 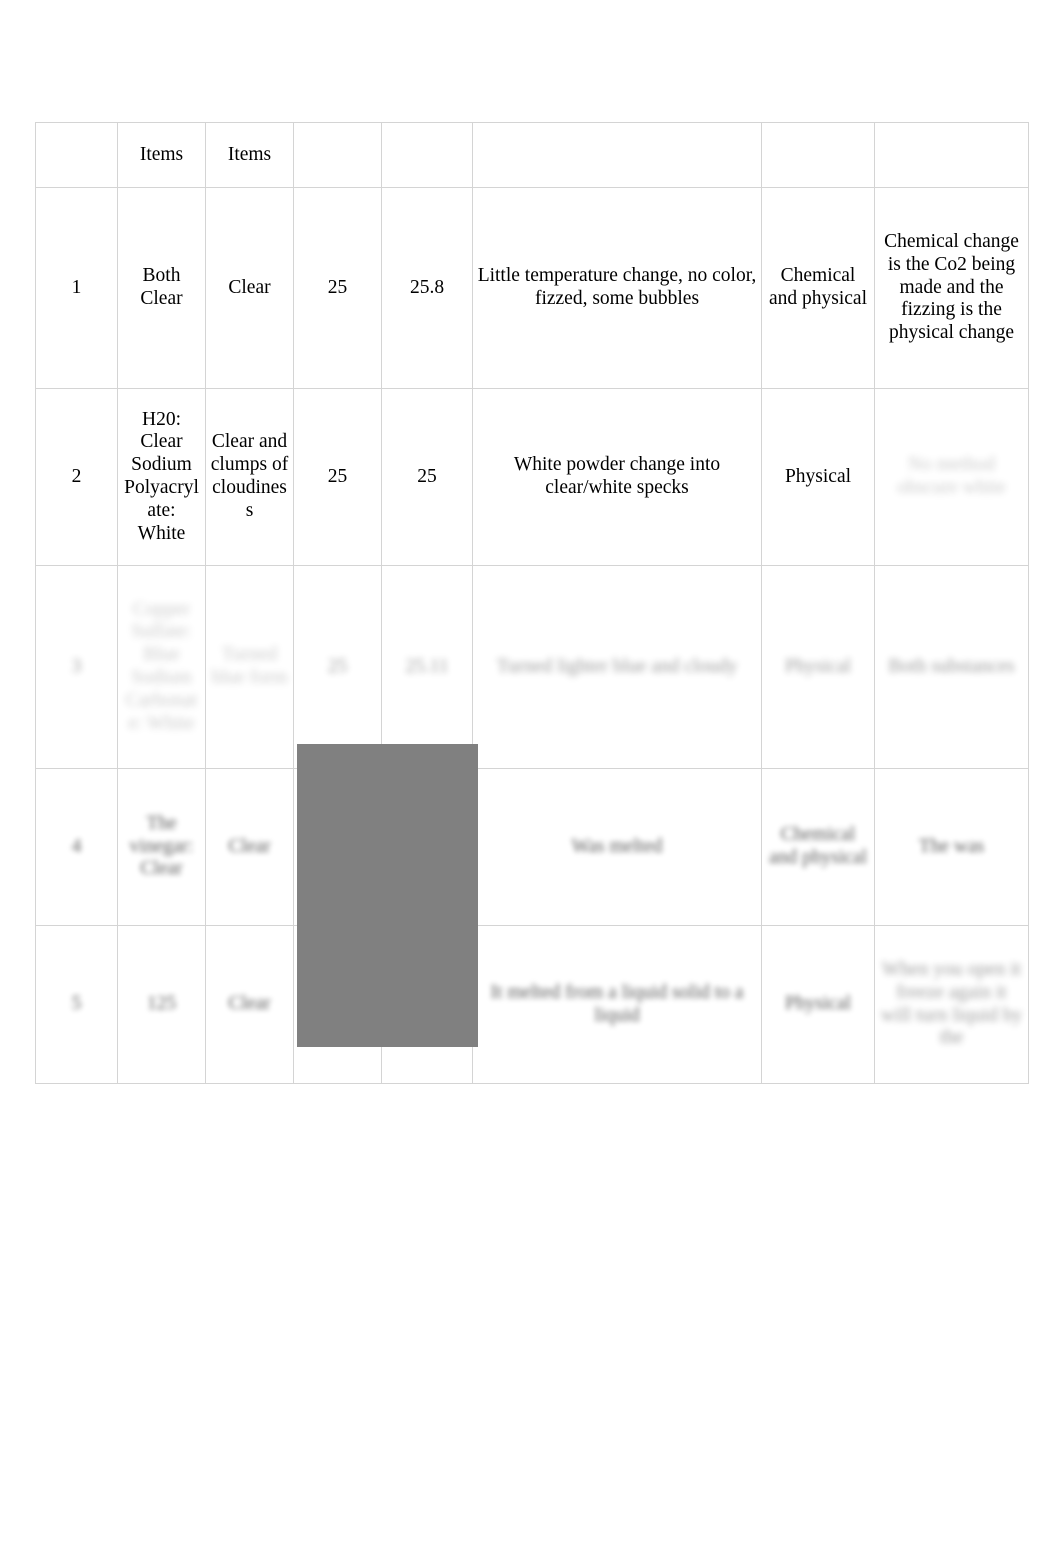 I want to click on row3-cell-temp-initial: 25, so click(x=337, y=667).